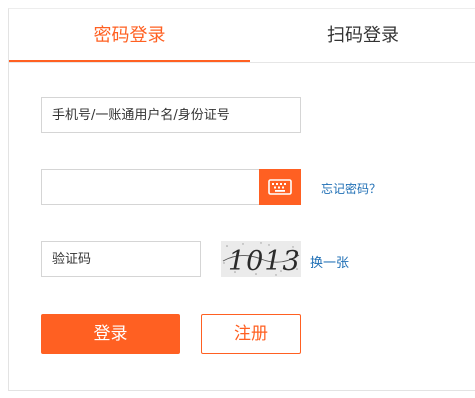 The width and height of the screenshot is (475, 398). Describe the element at coordinates (129, 35) in the screenshot. I see `tab-password-login: 密码登录` at that location.